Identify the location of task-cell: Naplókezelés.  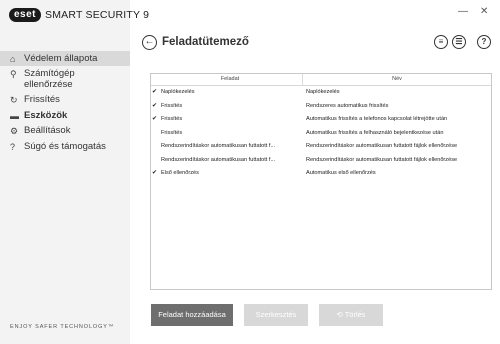
(178, 92).